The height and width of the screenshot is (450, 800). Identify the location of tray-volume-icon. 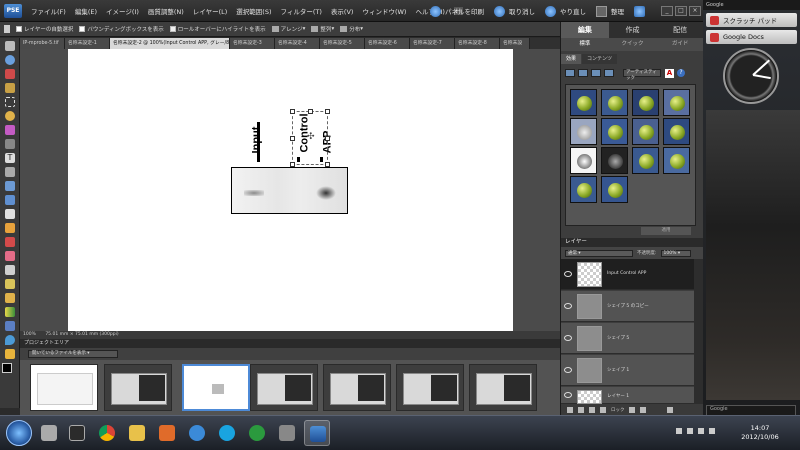
(712, 431).